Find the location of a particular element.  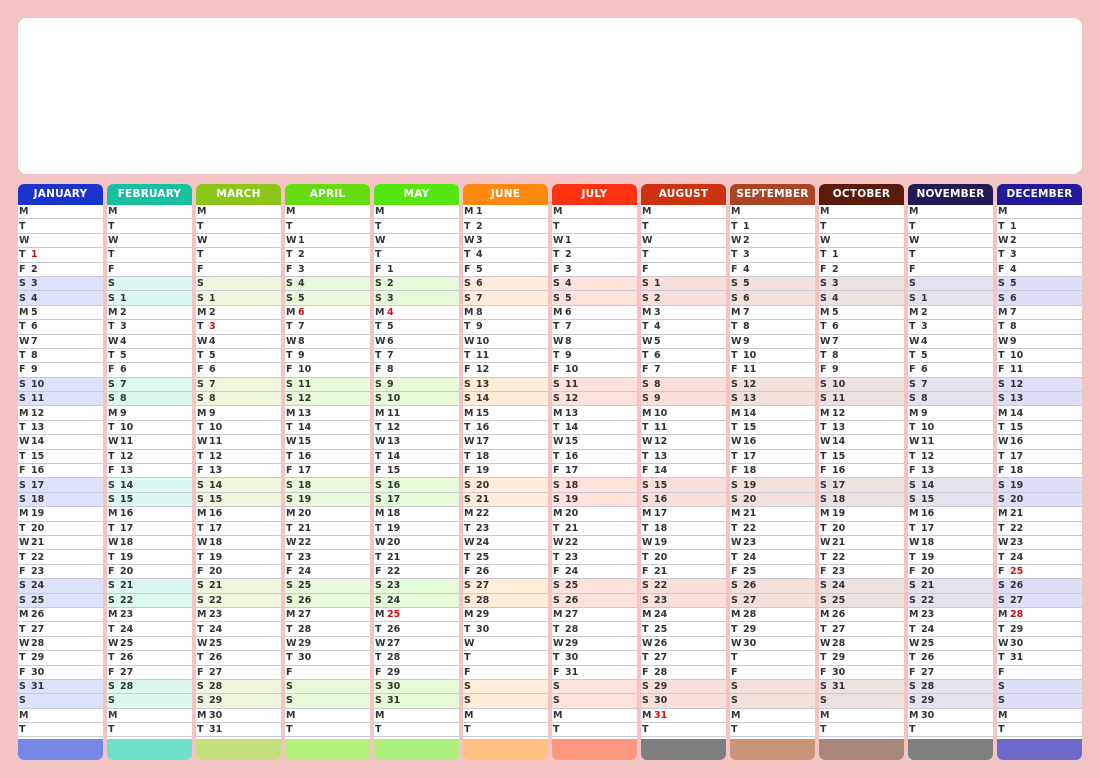

day-row: T 27 is located at coordinates (60, 629).